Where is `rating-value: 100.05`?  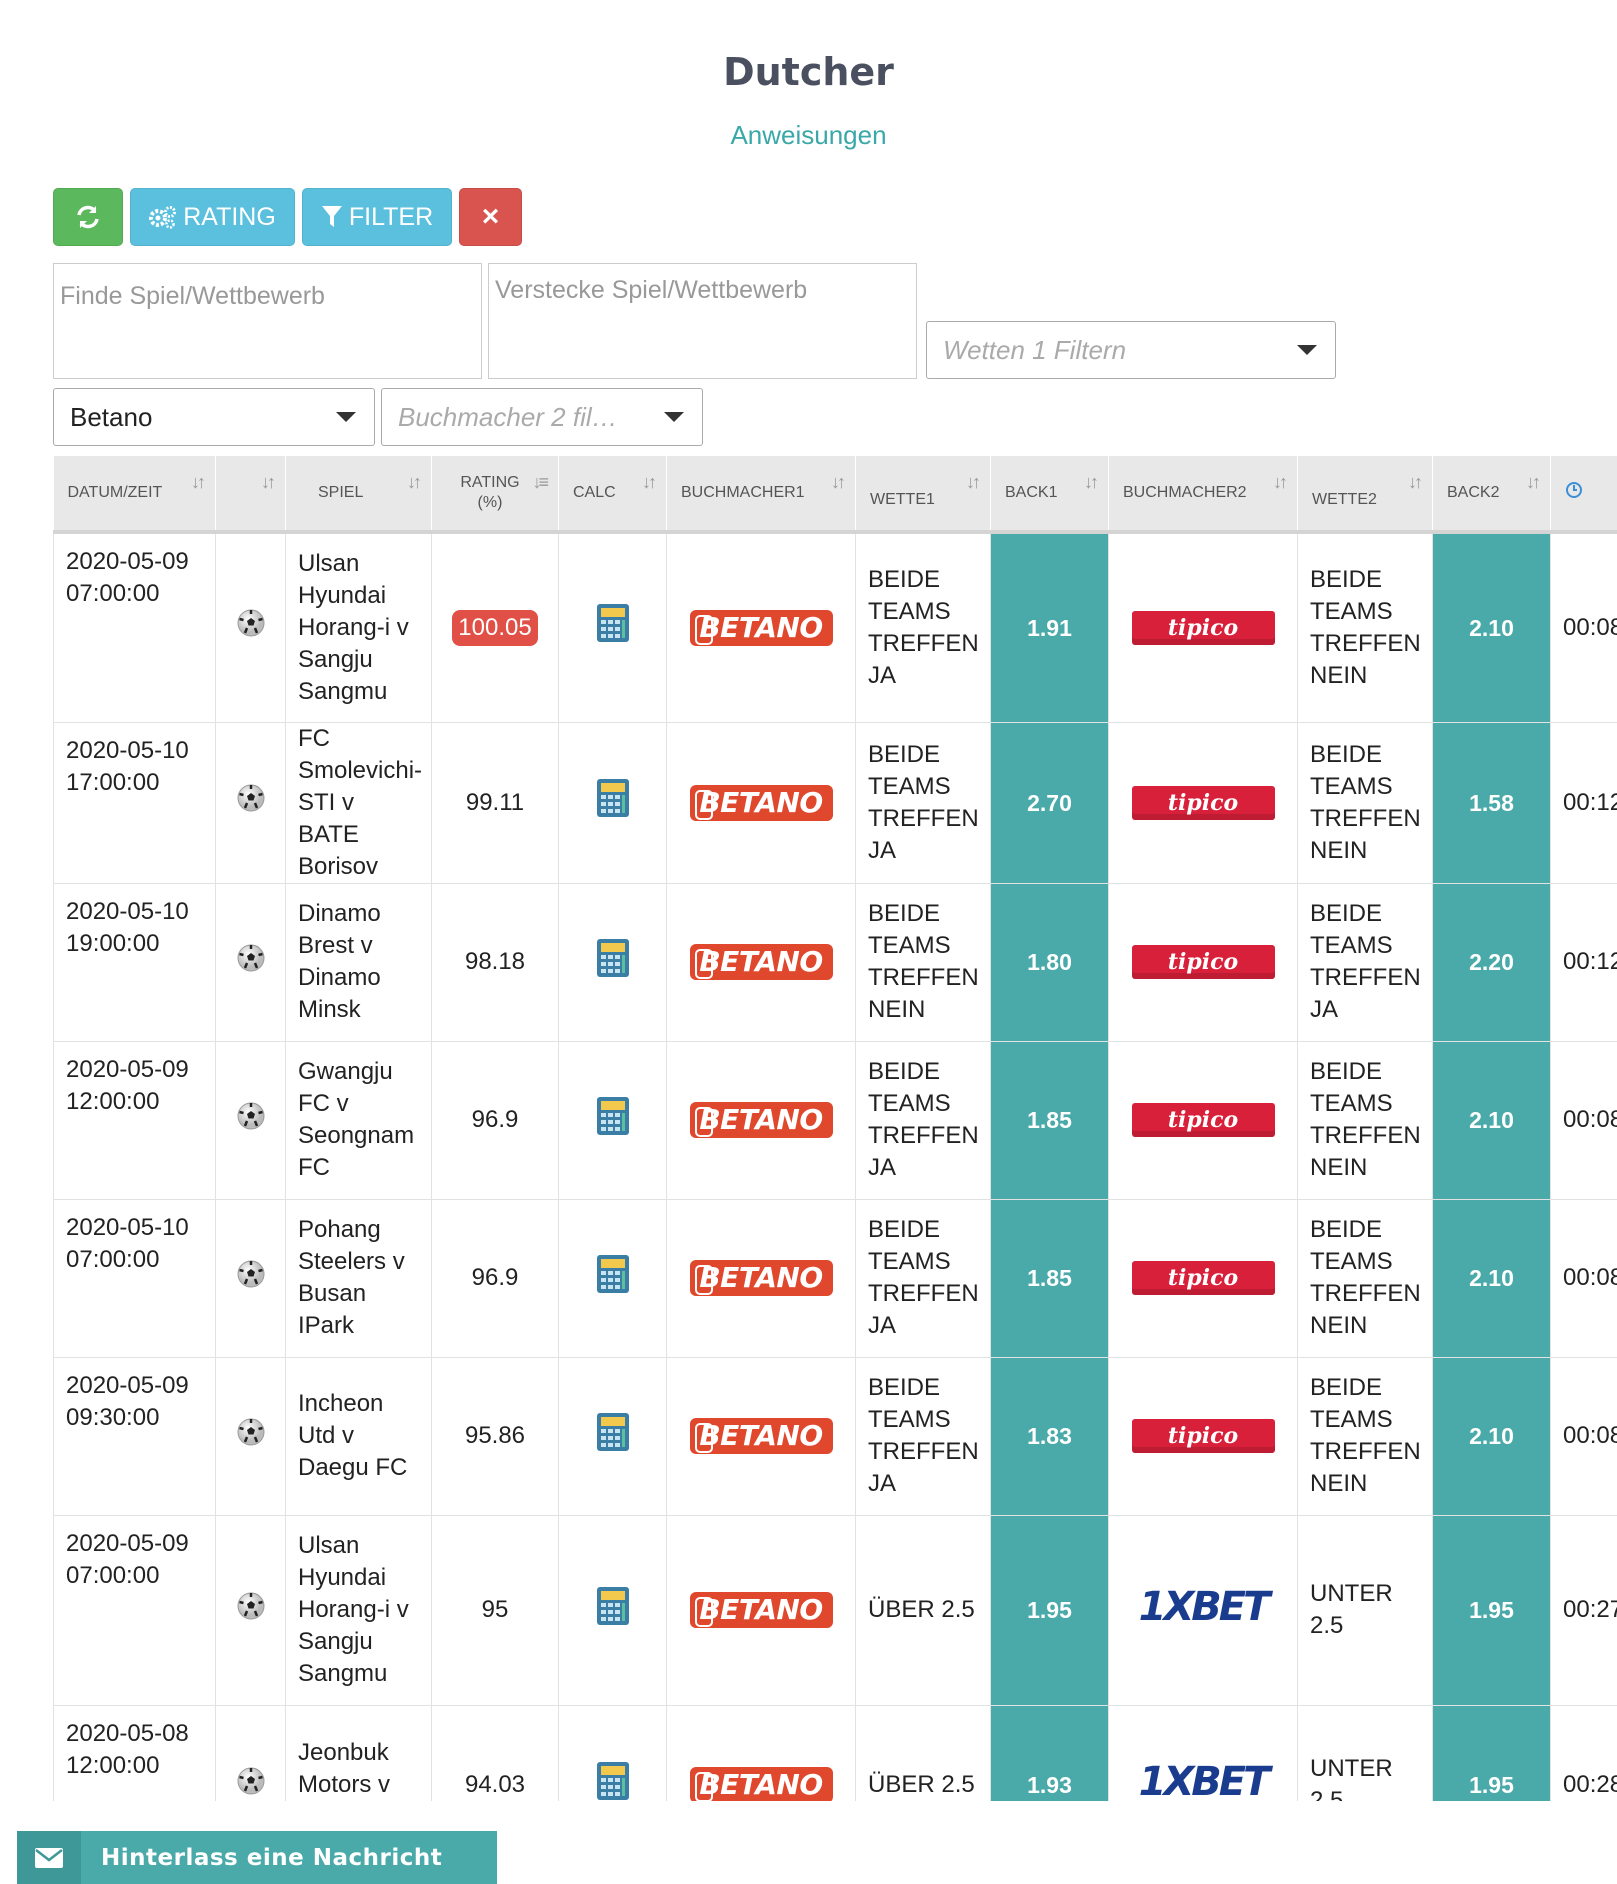
rating-value: 100.05 is located at coordinates (495, 627).